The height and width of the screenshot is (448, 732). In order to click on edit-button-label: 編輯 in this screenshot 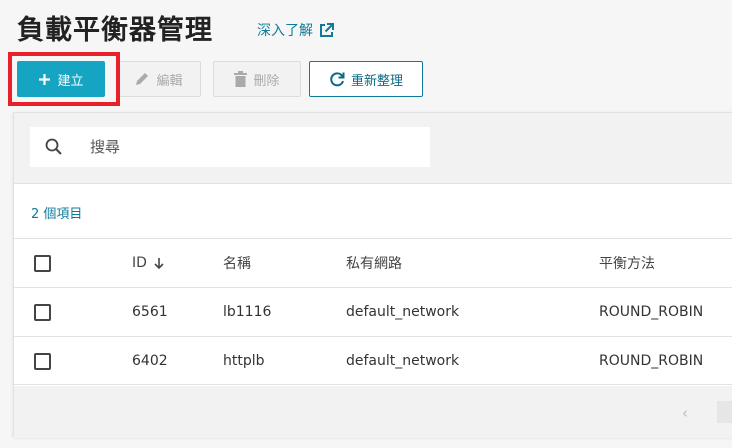, I will do `click(169, 81)`.